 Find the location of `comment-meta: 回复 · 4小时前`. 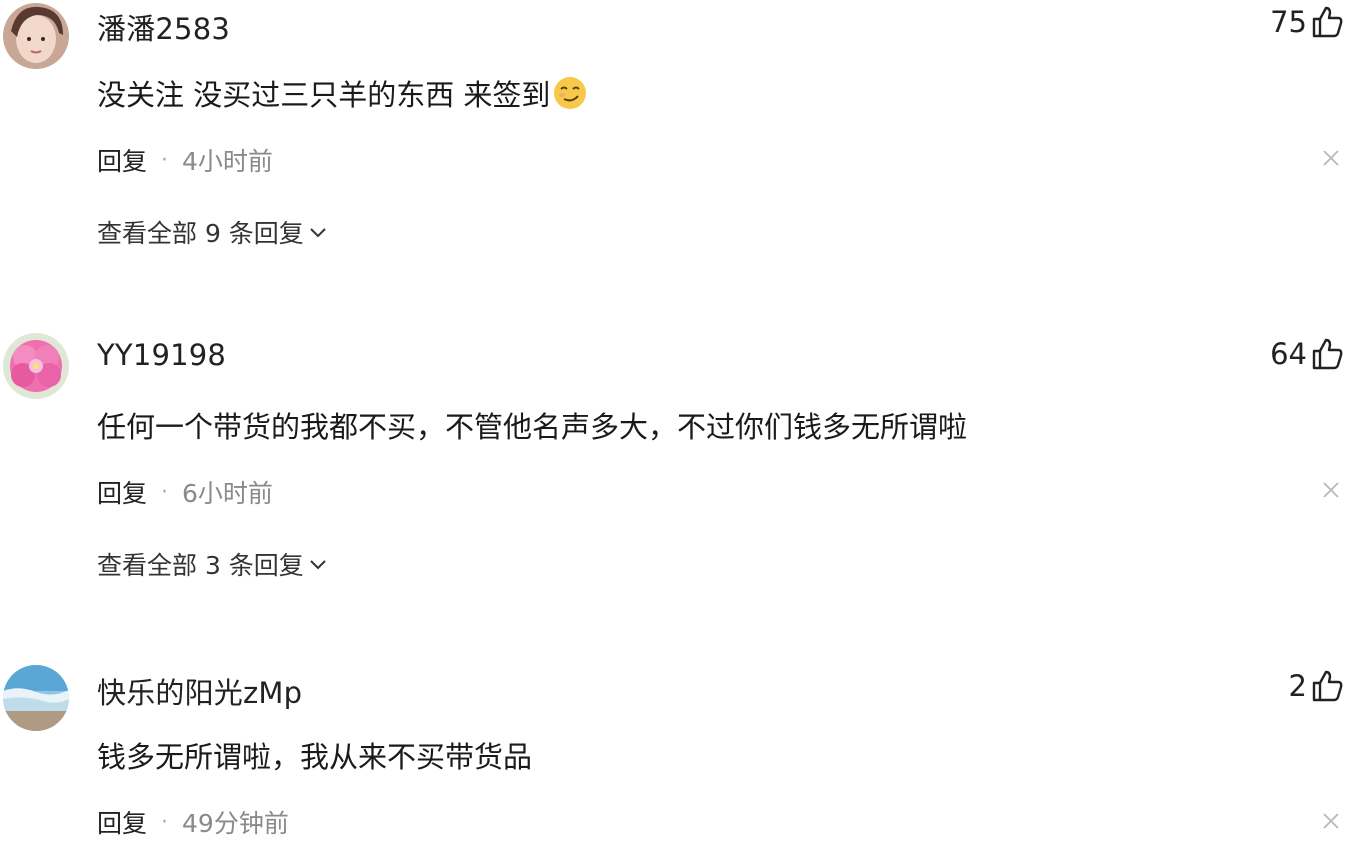

comment-meta: 回复 · 4小时前 is located at coordinates (185, 160).